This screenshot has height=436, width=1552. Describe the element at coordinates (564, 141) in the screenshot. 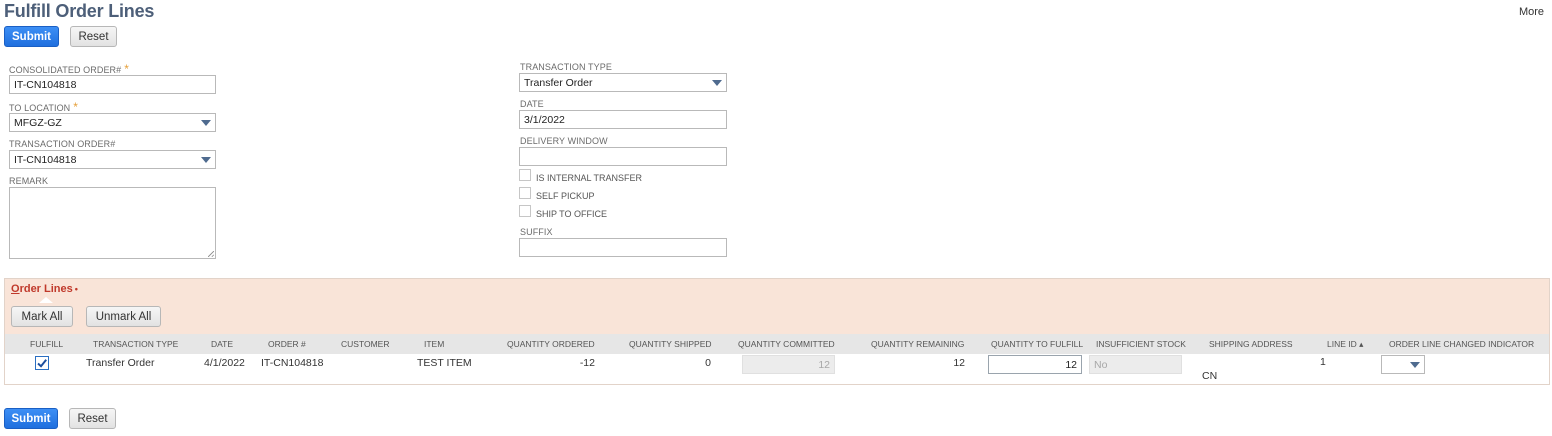

I see `delivery-window-label: DELIVERY WINDOW` at that location.